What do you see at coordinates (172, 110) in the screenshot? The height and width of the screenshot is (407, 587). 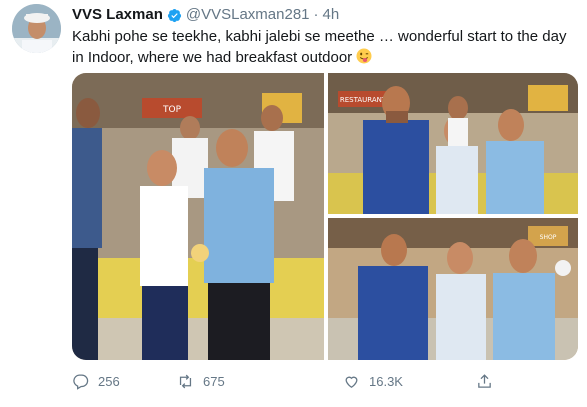 I see `shop-sign-text: TOP` at bounding box center [172, 110].